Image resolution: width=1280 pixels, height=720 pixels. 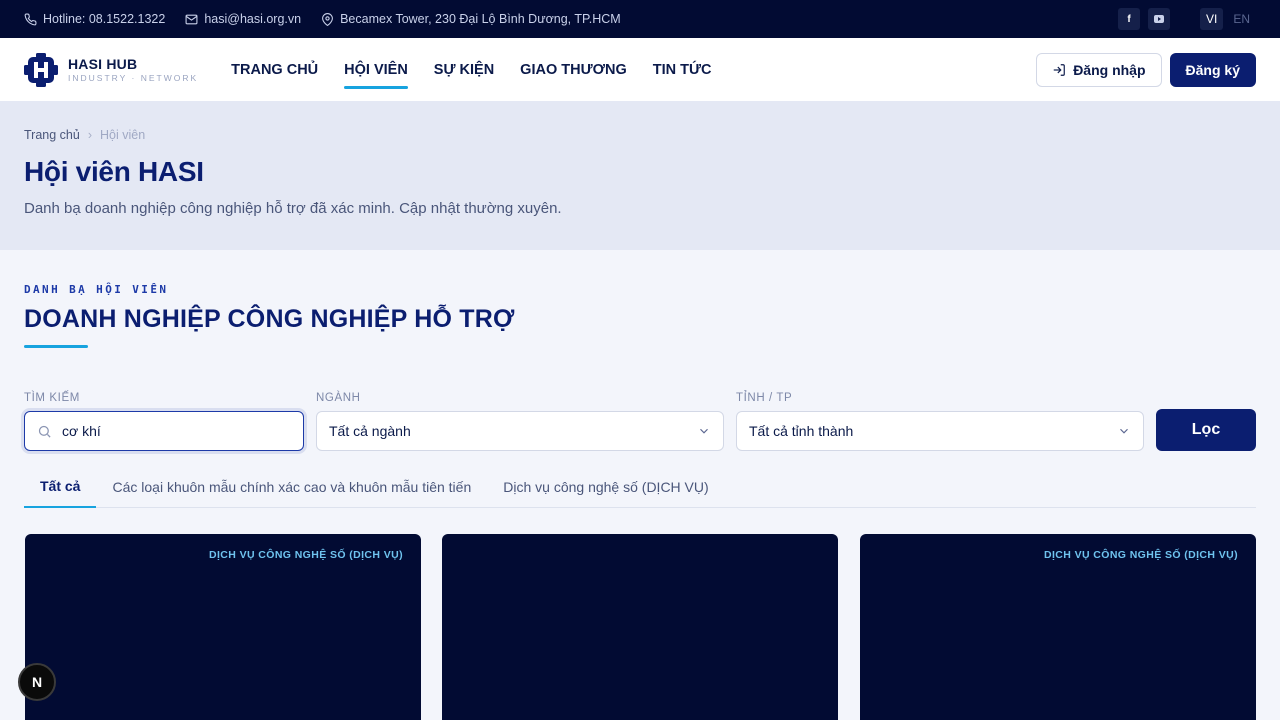 I want to click on province-value: Tất cả tỉnh thành, so click(x=801, y=431).